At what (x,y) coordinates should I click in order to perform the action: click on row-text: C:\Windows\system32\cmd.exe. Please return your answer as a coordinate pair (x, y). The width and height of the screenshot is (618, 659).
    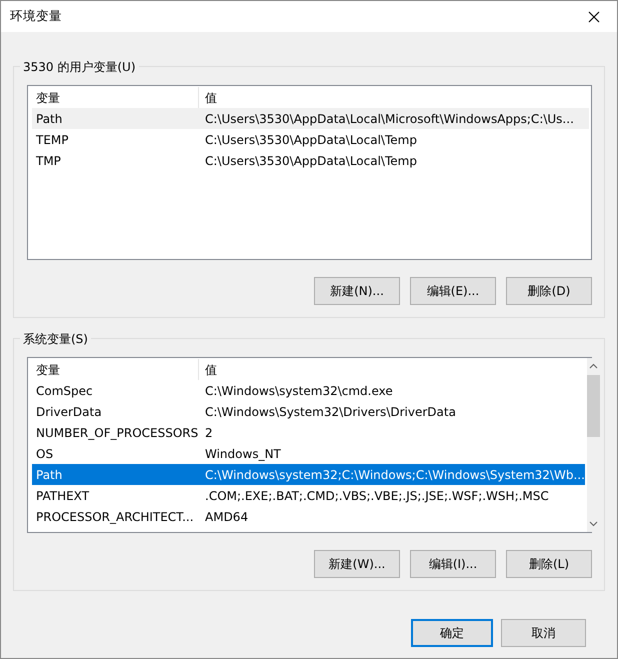
    Looking at the image, I should click on (299, 391).